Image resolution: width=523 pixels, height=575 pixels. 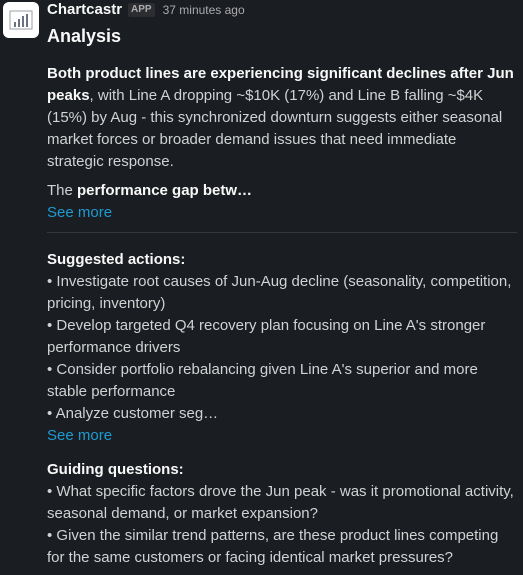 What do you see at coordinates (282, 232) in the screenshot?
I see `section-divider` at bounding box center [282, 232].